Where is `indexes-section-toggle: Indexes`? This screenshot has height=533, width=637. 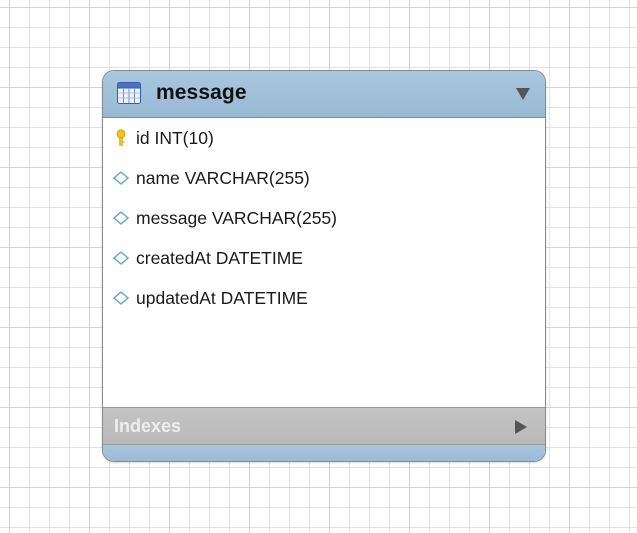 indexes-section-toggle: Indexes is located at coordinates (324, 426).